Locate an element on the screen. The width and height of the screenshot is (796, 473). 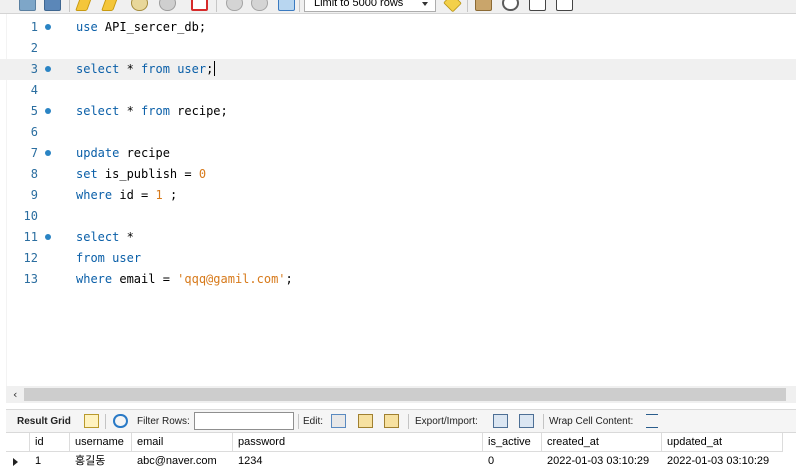
code-text: use API_sercer_db; is located at coordinates (141, 27).